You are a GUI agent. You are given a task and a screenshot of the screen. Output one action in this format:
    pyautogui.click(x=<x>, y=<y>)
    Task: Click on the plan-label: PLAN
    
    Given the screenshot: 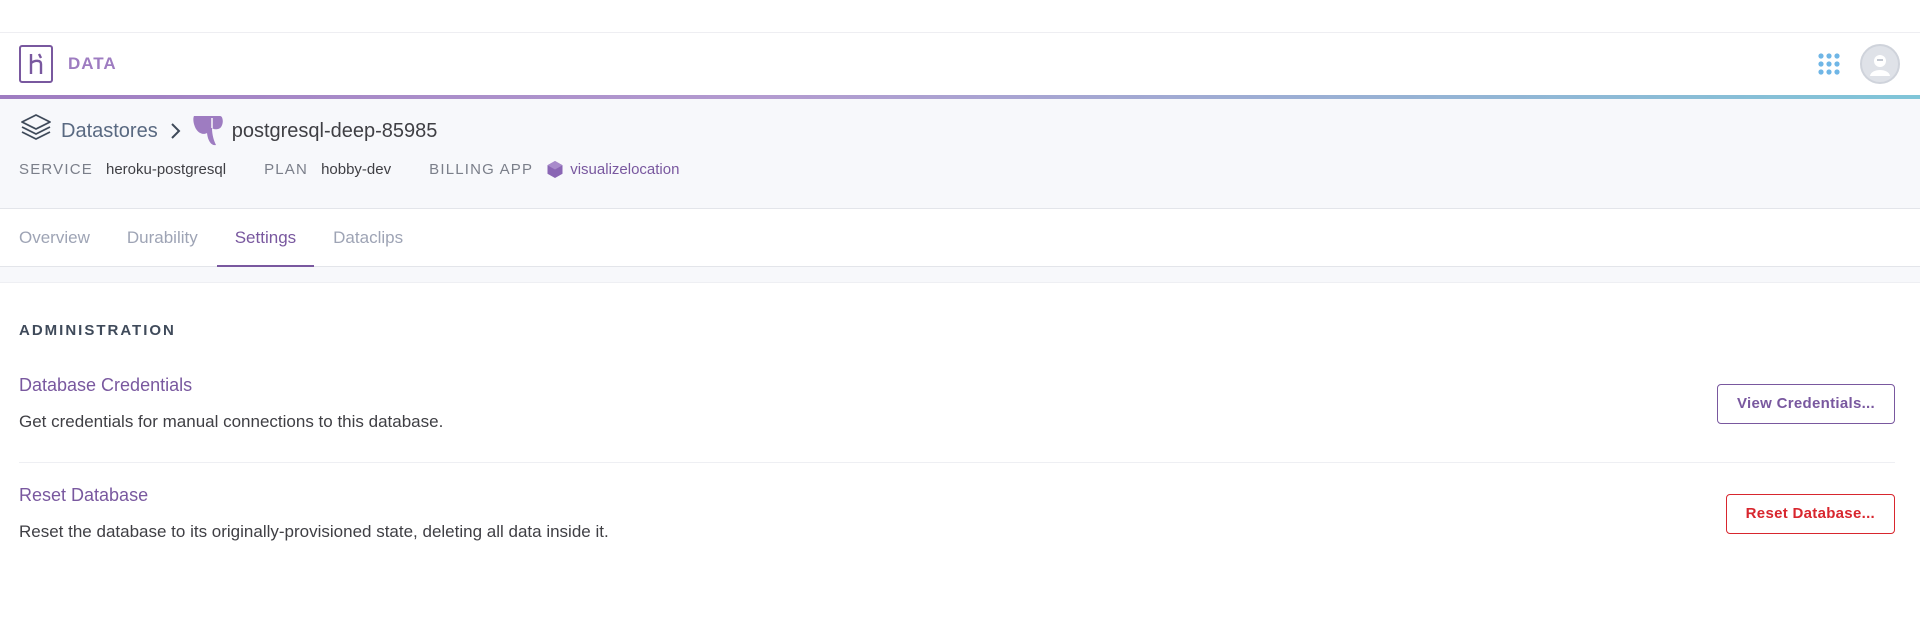 What is the action you would take?
    pyautogui.click(x=286, y=169)
    